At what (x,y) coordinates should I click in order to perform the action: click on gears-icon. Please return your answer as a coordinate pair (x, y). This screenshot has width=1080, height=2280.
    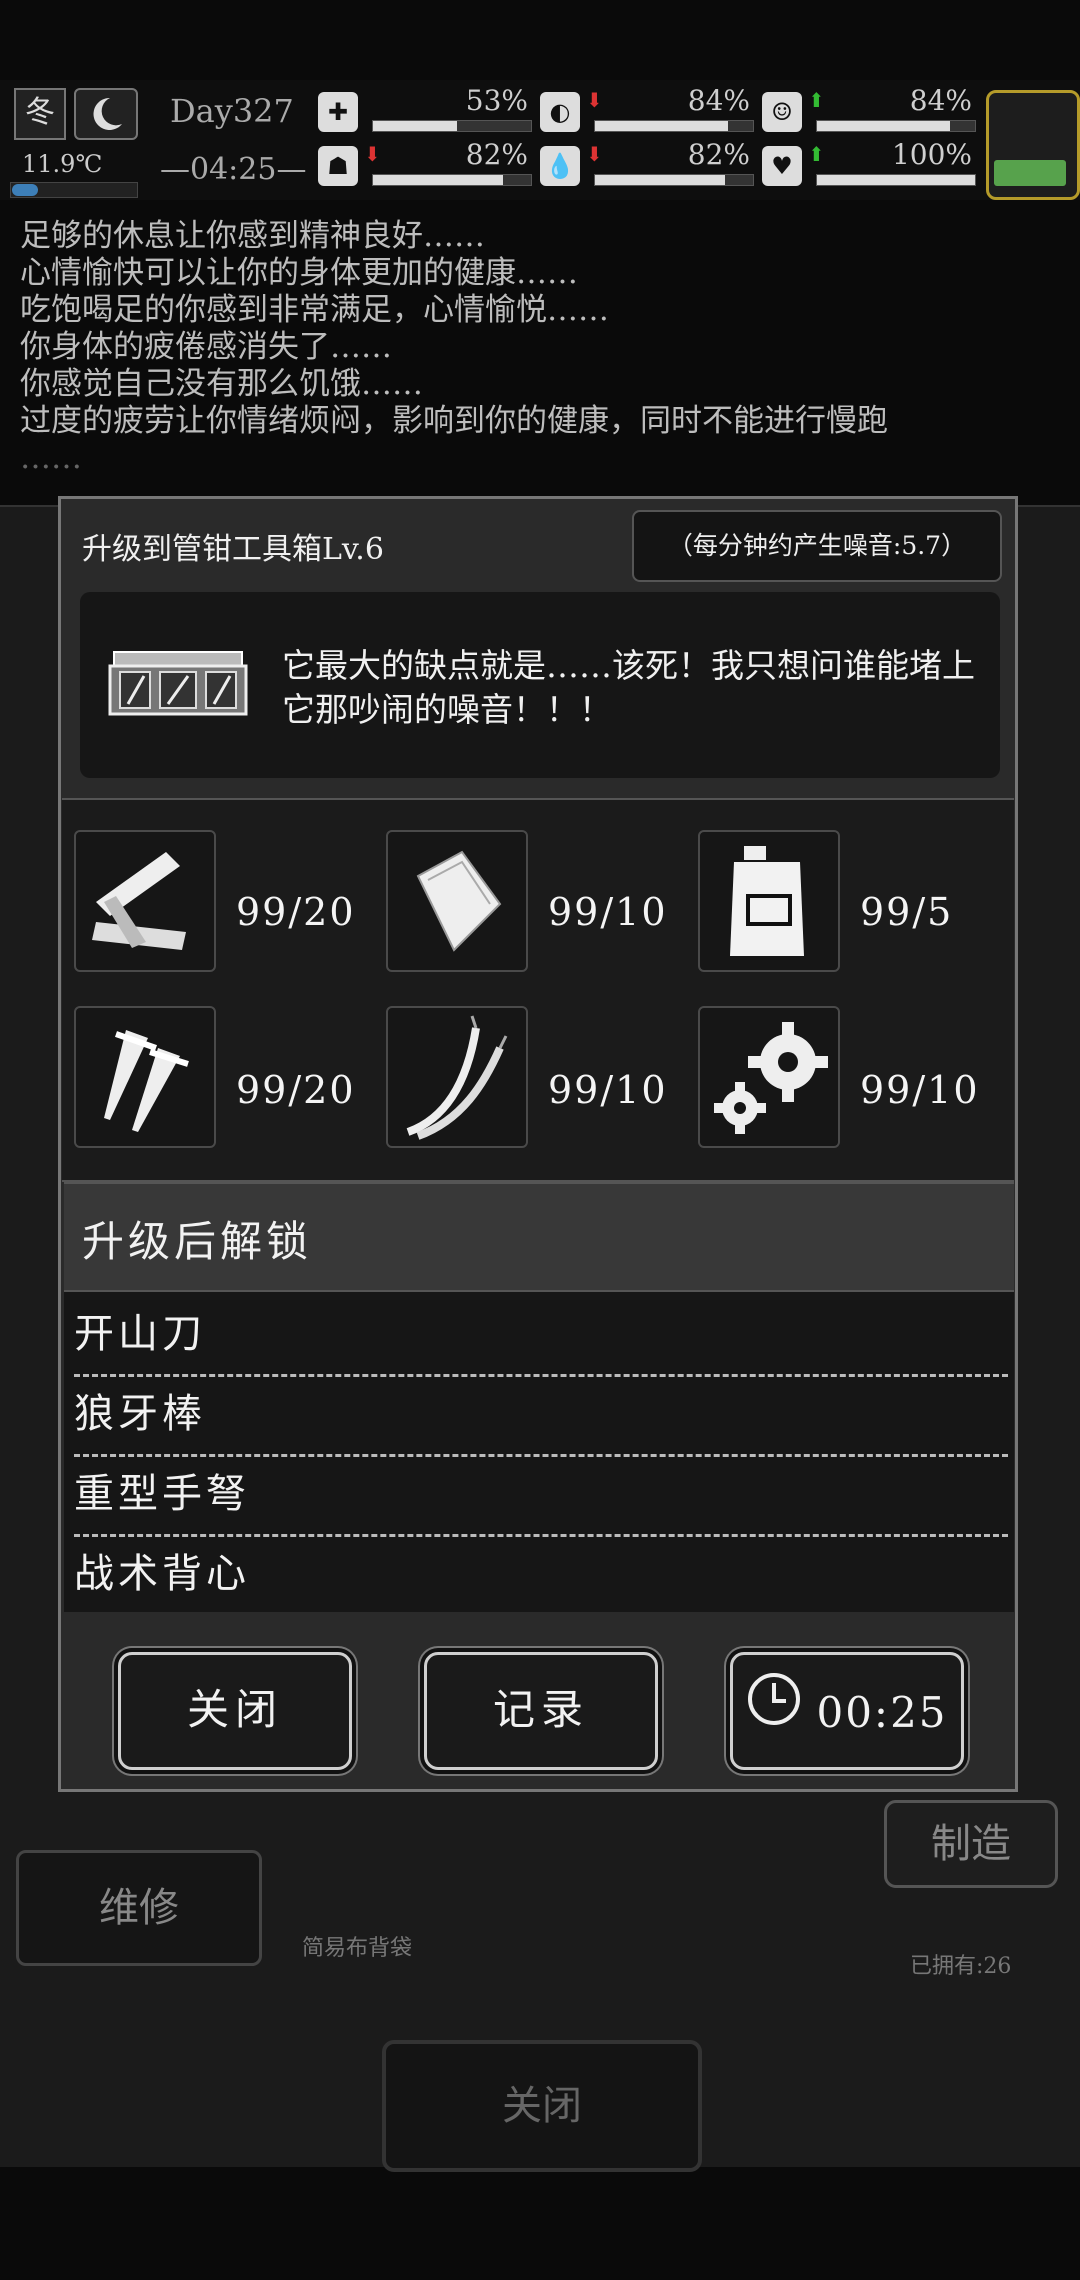
    Looking at the image, I should click on (769, 1077).